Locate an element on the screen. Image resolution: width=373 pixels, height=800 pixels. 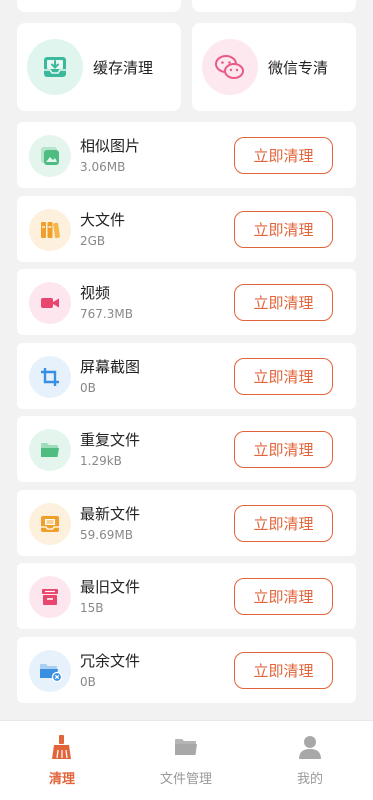
nav-tab-clean: 清理 is located at coordinates (62, 760).